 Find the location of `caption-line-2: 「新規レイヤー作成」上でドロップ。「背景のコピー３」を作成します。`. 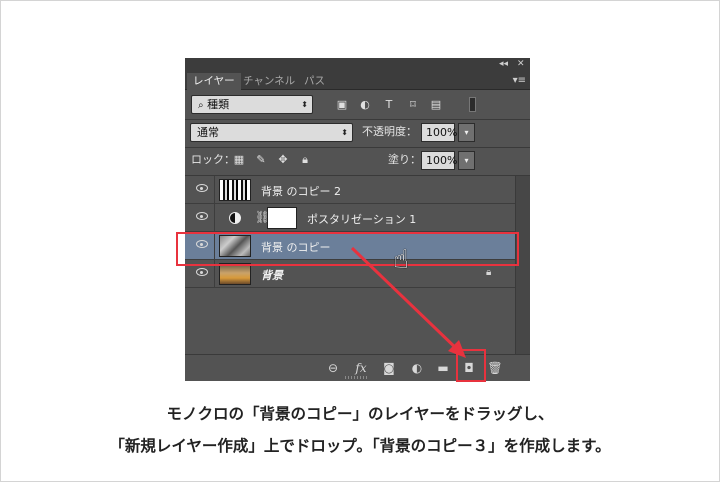

caption-line-2: 「新規レイヤー作成」上でドロップ。「背景のコピー３」を作成します。 is located at coordinates (360, 446).